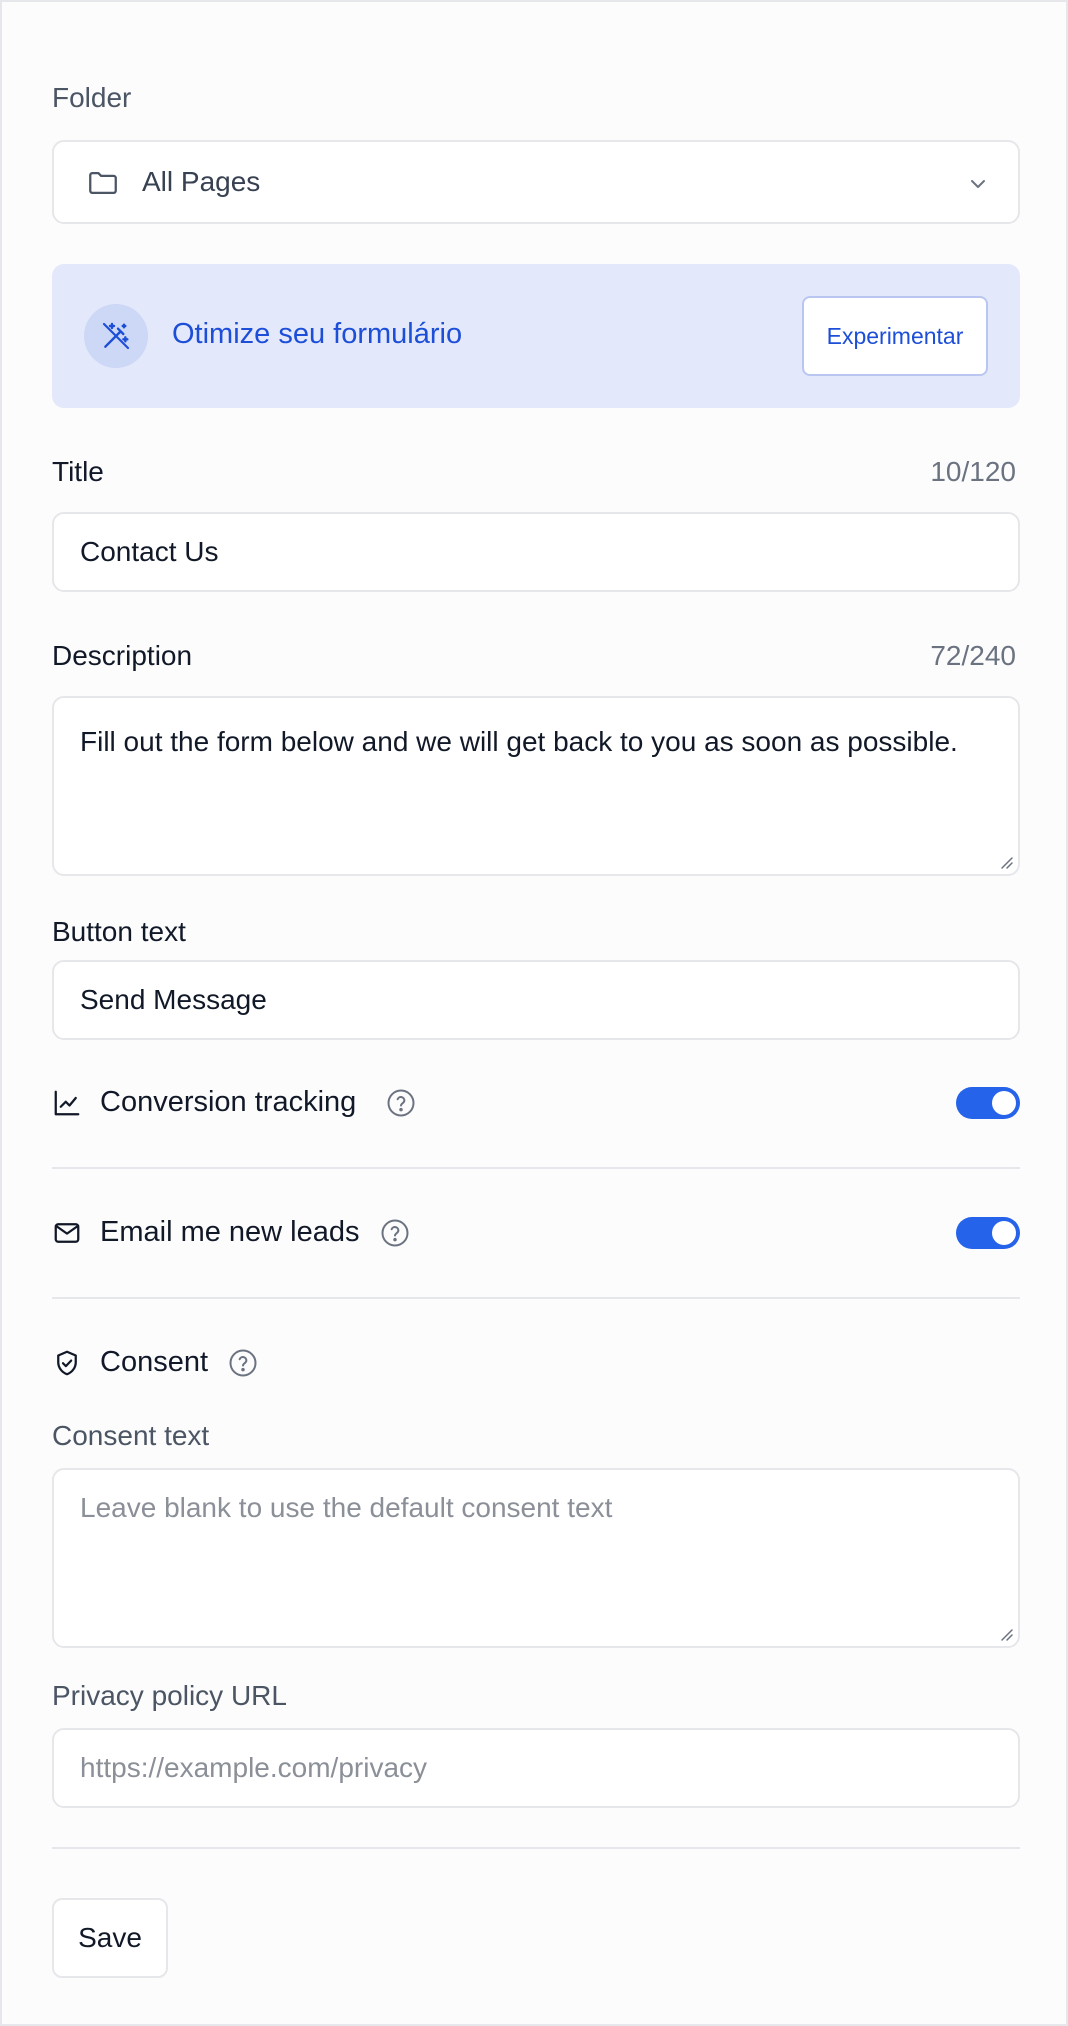  I want to click on consent-heading: Consent, so click(154, 1362).